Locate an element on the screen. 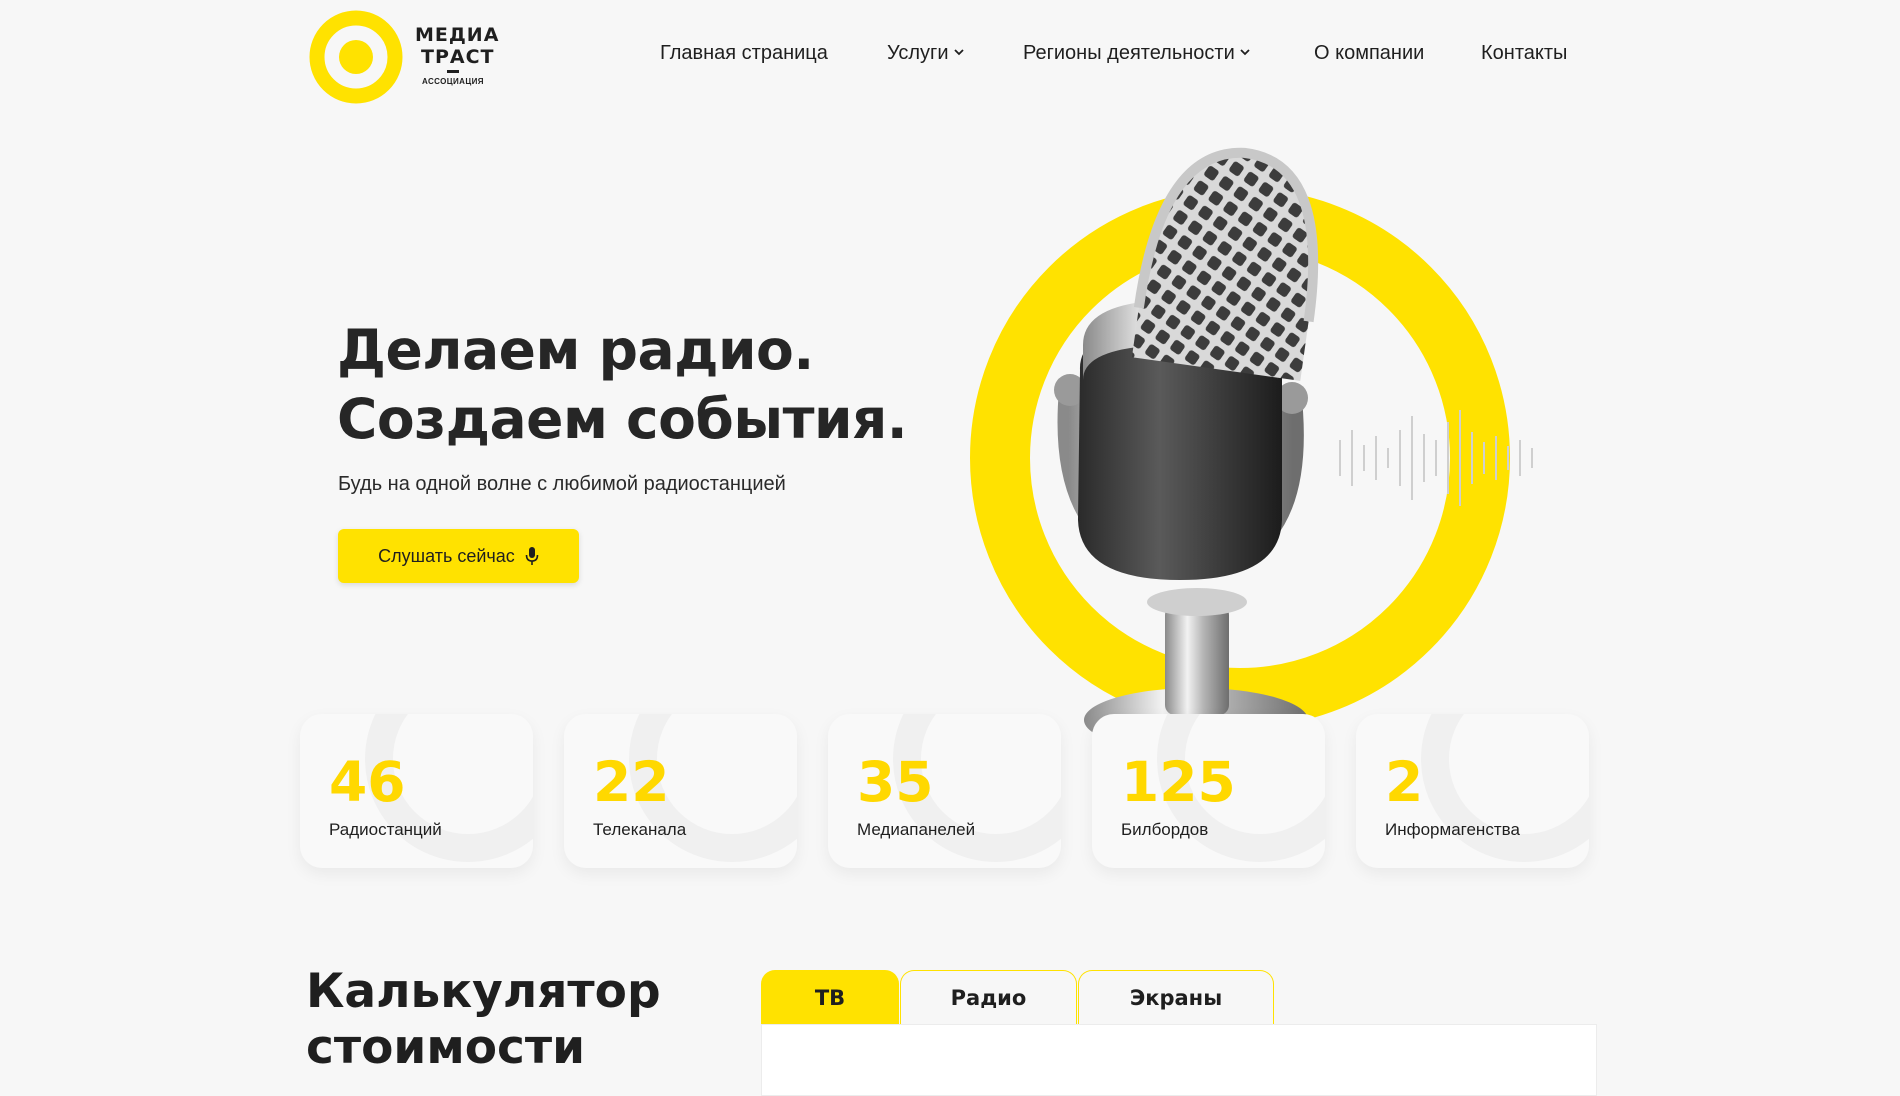 The height and width of the screenshot is (1096, 1900). logo-dash is located at coordinates (453, 71).